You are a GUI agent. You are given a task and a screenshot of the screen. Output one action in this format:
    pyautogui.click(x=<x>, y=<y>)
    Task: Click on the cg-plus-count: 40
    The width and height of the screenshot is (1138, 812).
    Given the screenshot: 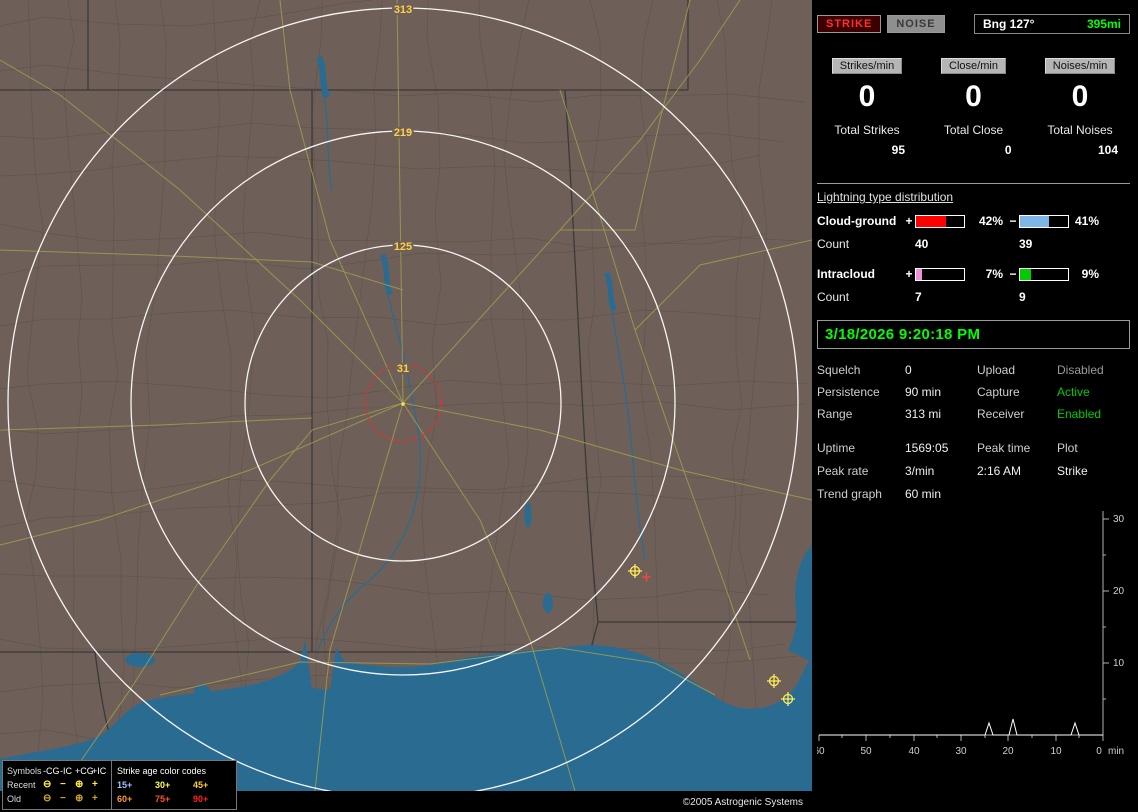 What is the action you would take?
    pyautogui.click(x=922, y=244)
    